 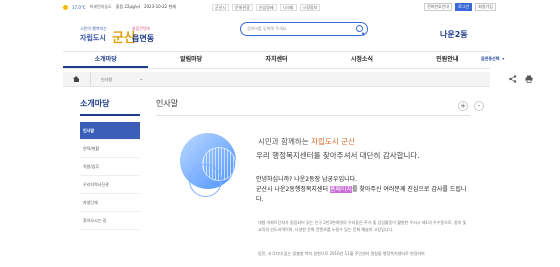 What do you see at coordinates (479, 106) in the screenshot?
I see `zoom-out-button: -` at bounding box center [479, 106].